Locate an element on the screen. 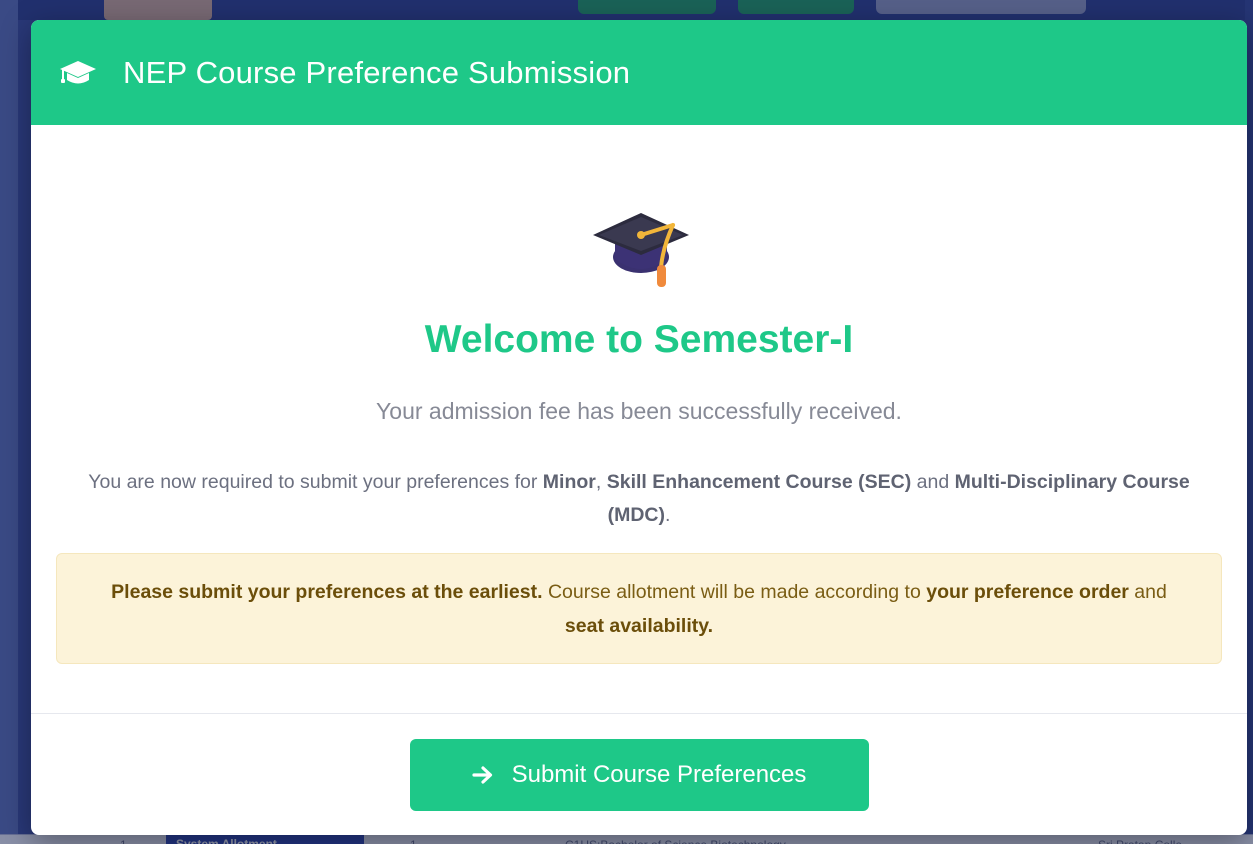  arrow-right-icon is located at coordinates (482, 775).